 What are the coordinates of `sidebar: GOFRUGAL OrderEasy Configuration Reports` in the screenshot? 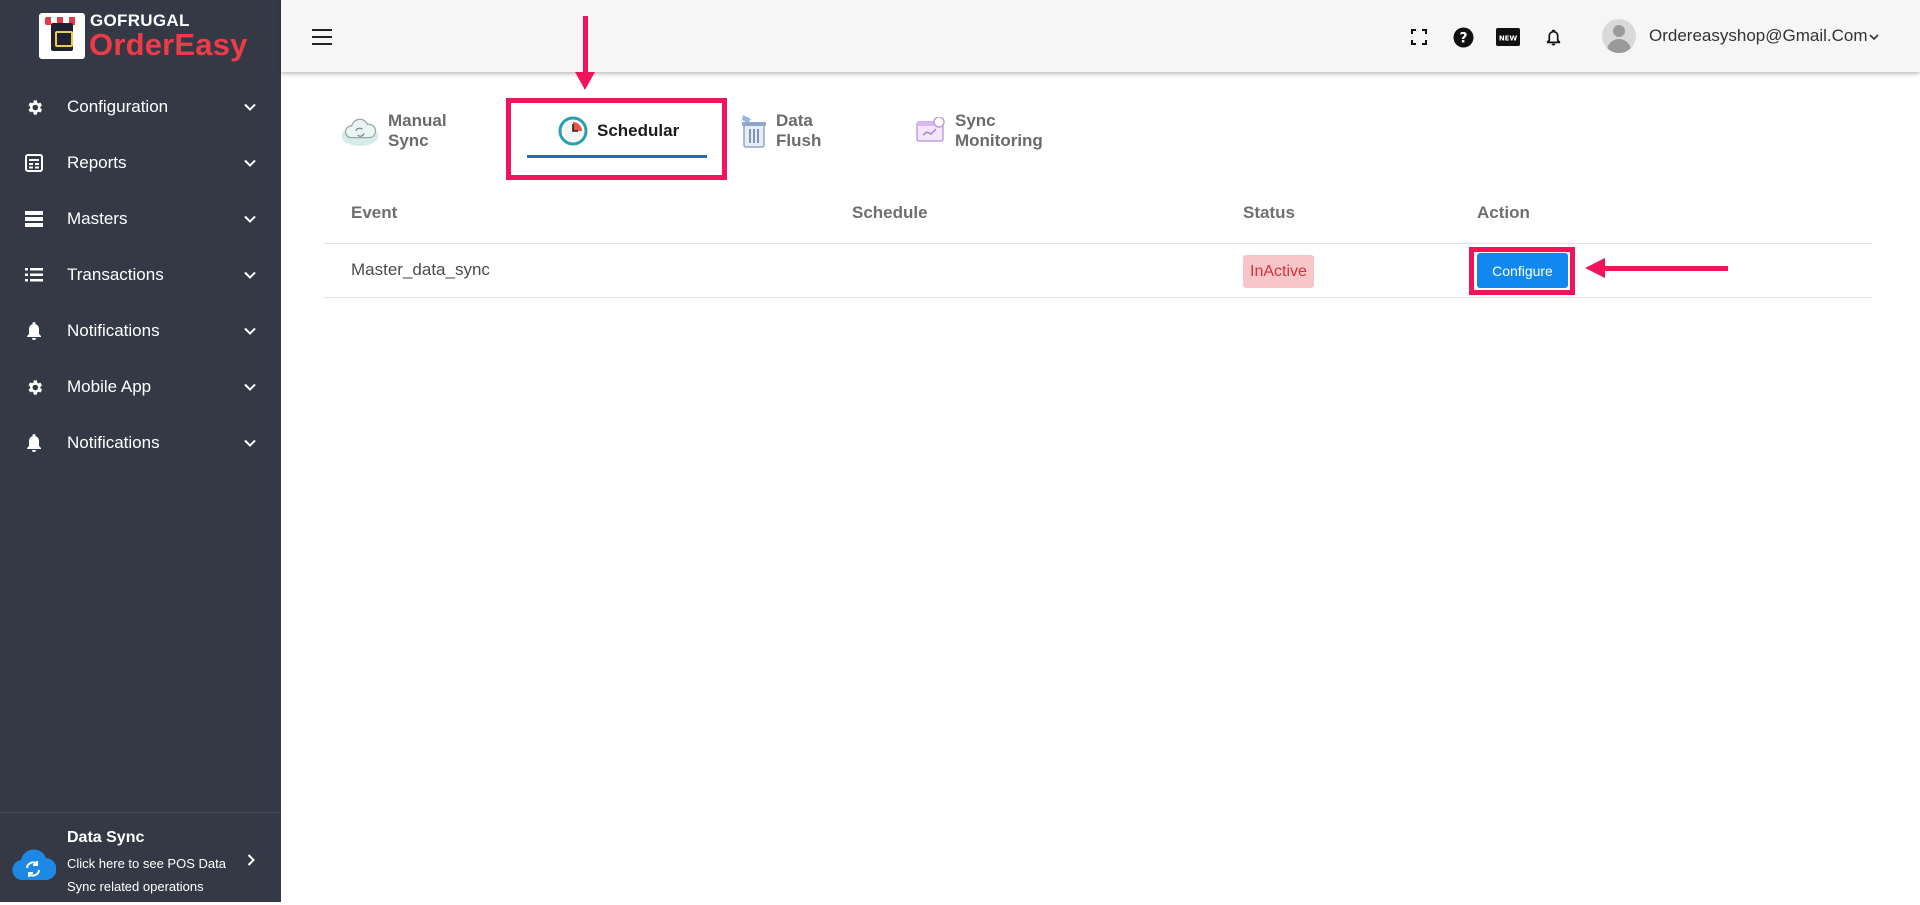 It's located at (140, 451).